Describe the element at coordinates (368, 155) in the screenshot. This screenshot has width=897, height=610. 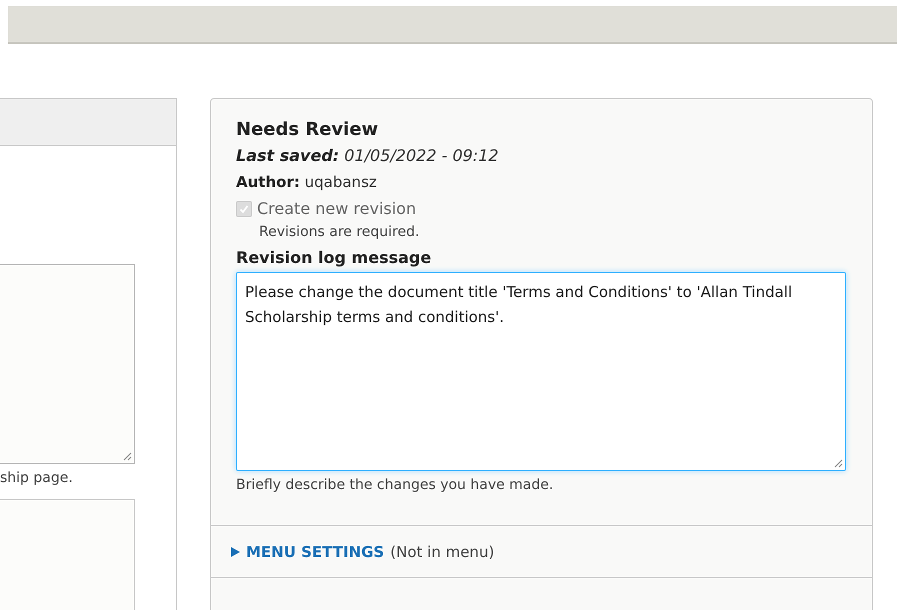
I see `last-saved-text: Last saved: 01/05/2022 - 09:12` at that location.